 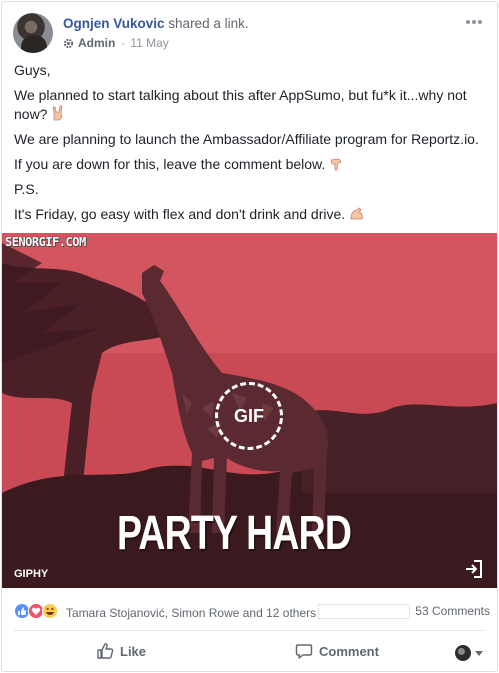 What do you see at coordinates (249, 652) in the screenshot?
I see `action-bar: Like Comment` at bounding box center [249, 652].